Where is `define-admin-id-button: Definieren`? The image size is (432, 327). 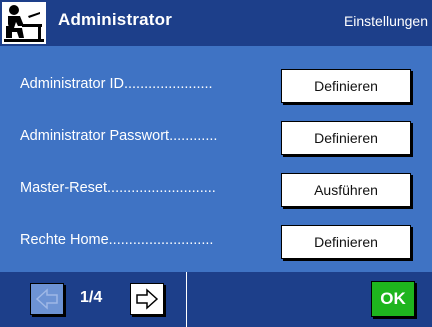
define-admin-id-button: Definieren is located at coordinates (346, 86).